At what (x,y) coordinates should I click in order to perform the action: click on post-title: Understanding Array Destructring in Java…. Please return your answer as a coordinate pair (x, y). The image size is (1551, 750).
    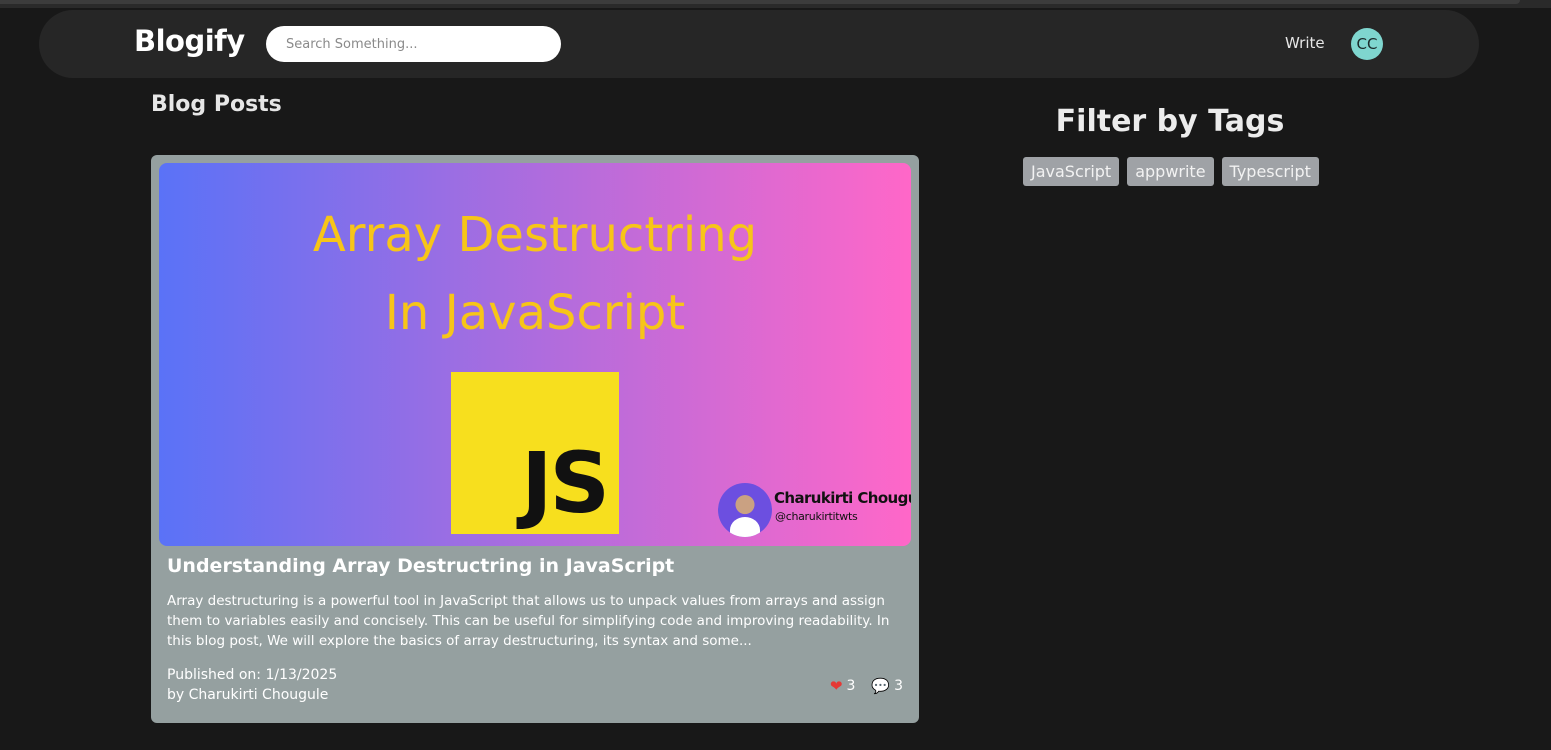
    Looking at the image, I should click on (420, 566).